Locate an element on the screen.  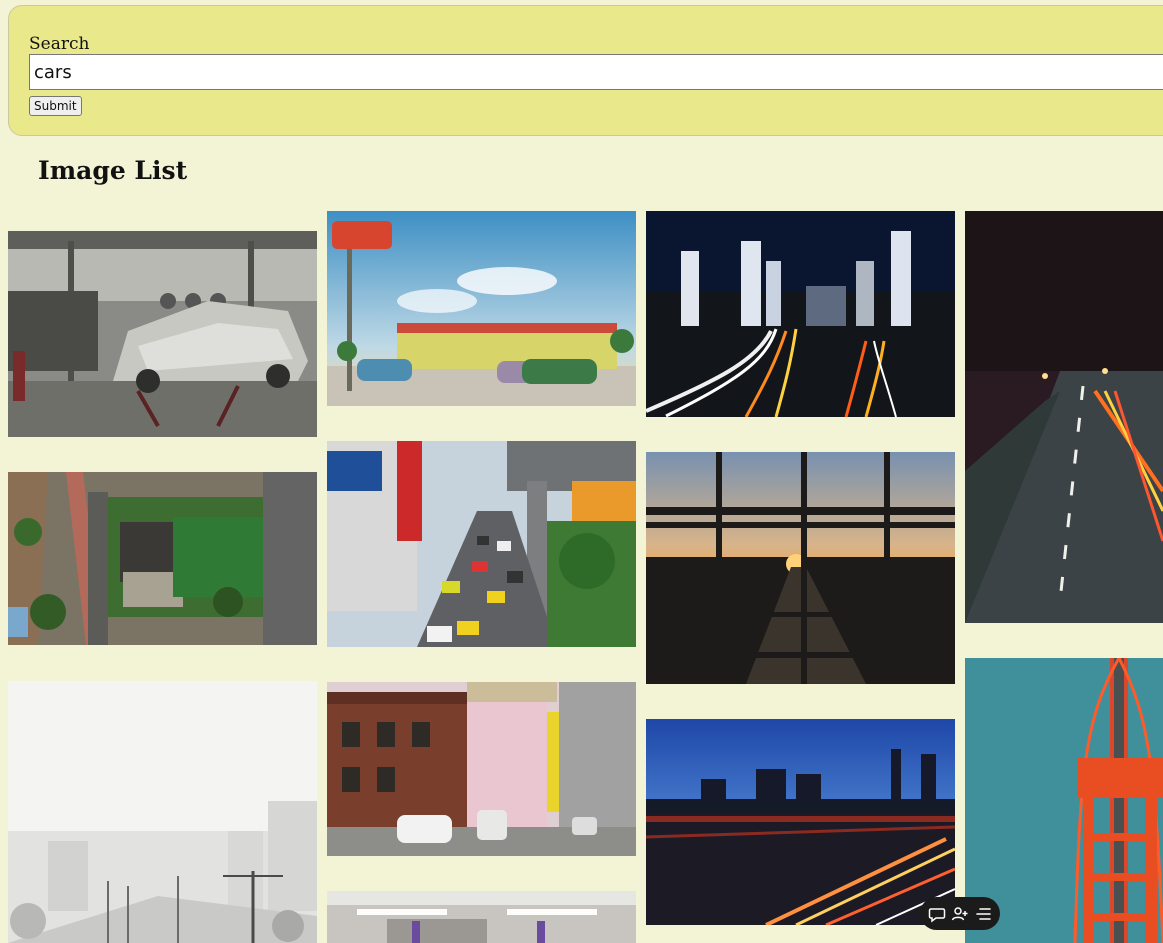
parking-garage-image is located at coordinates (481, 917).